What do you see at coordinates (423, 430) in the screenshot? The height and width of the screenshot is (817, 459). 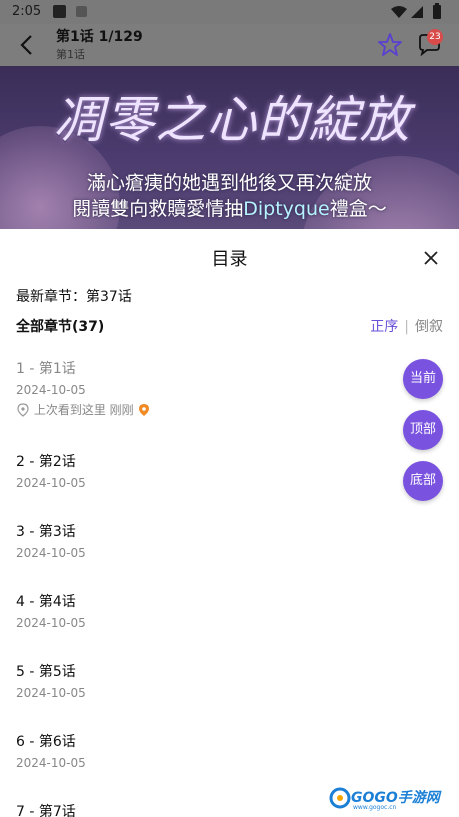 I see `jump-top-button: 顶部` at bounding box center [423, 430].